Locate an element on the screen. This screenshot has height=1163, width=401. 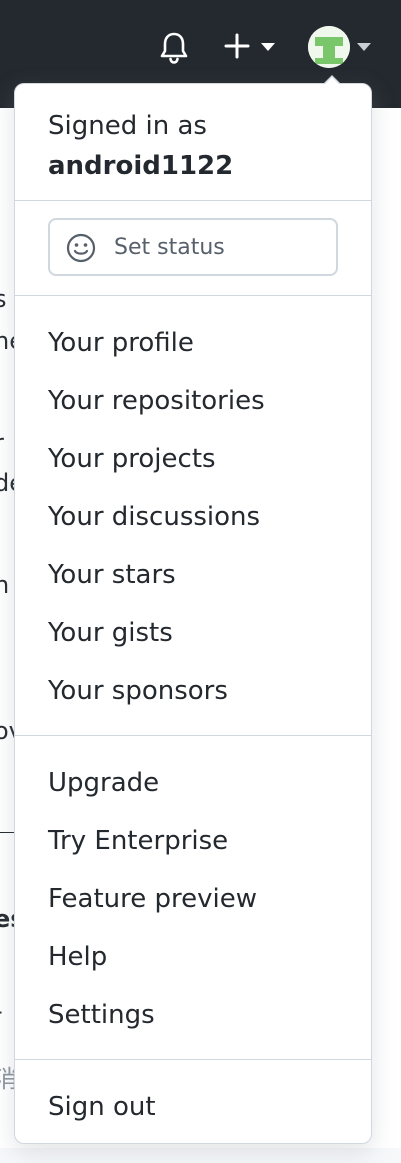
menu-item-your-stars: Your stars is located at coordinates (112, 575).